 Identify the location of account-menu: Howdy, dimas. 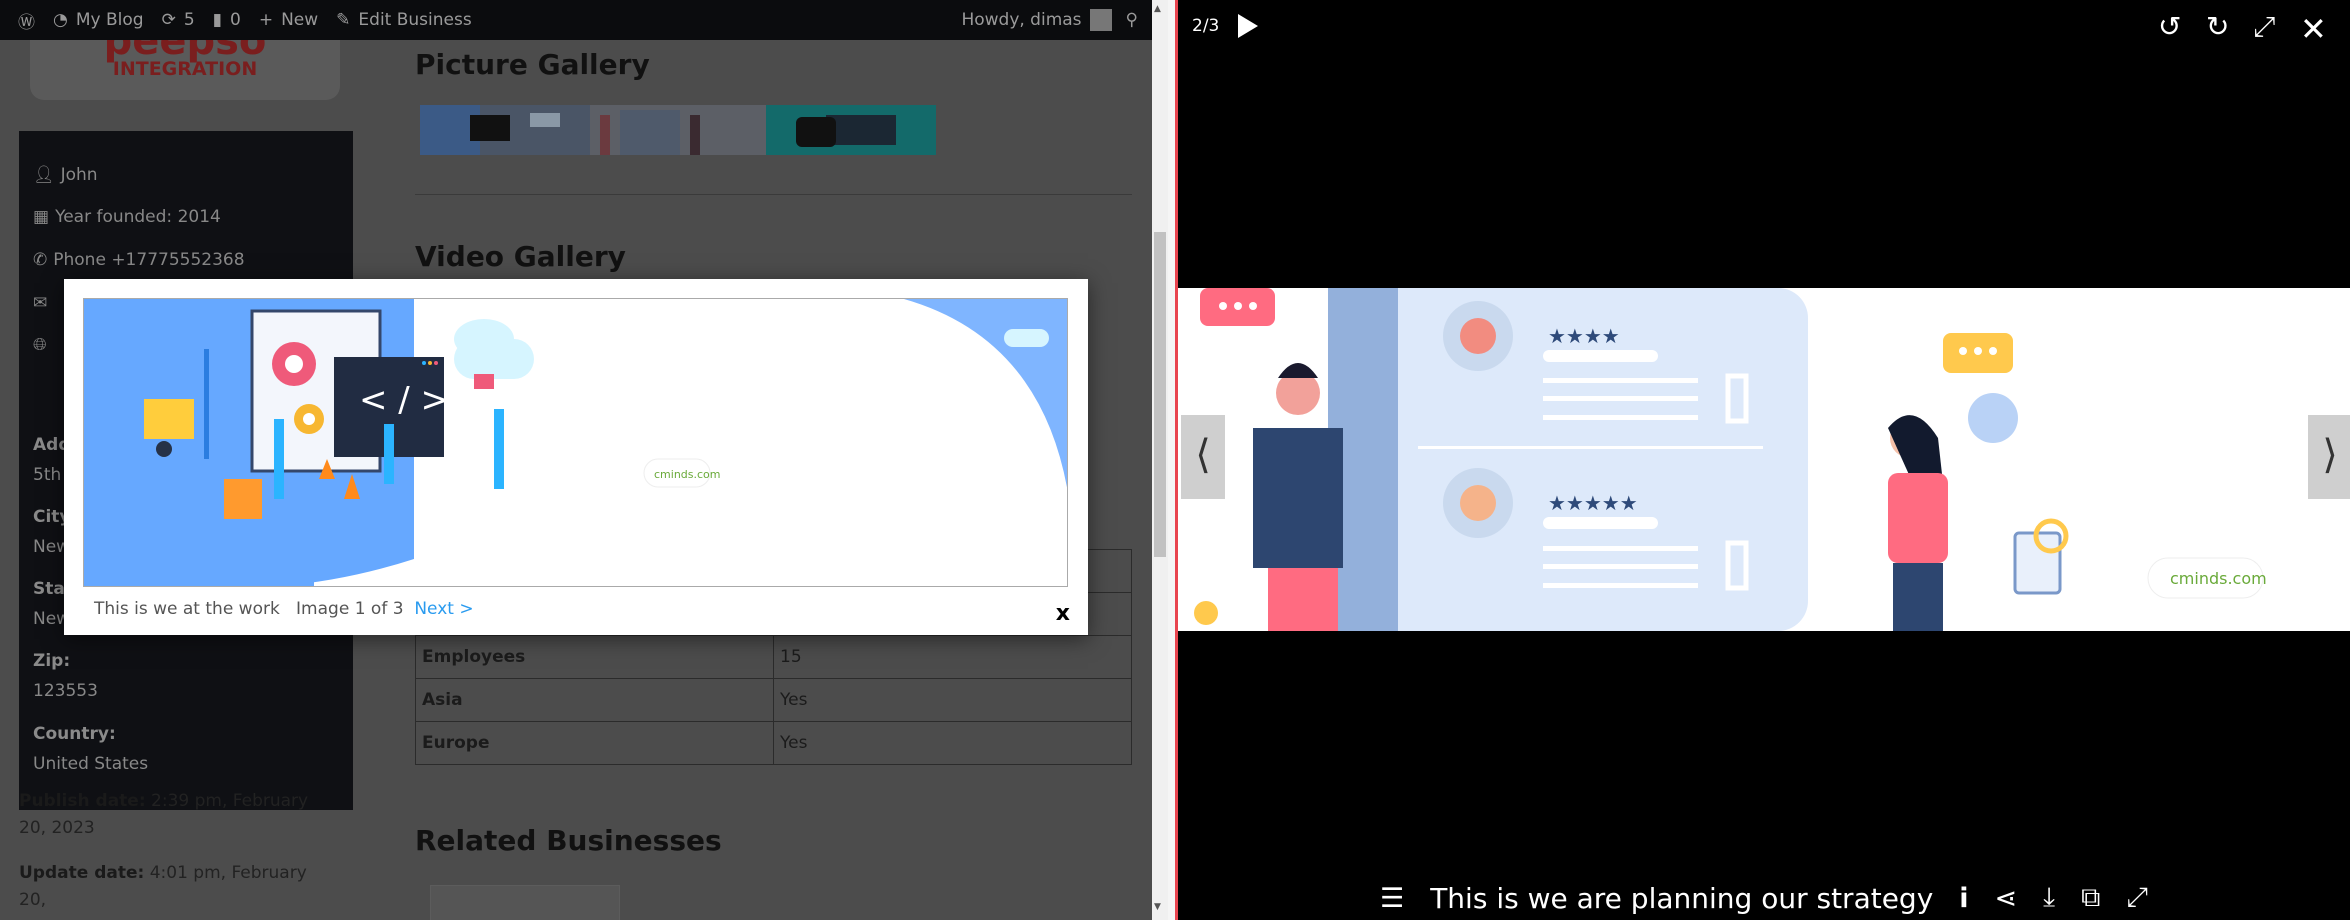
(1036, 20).